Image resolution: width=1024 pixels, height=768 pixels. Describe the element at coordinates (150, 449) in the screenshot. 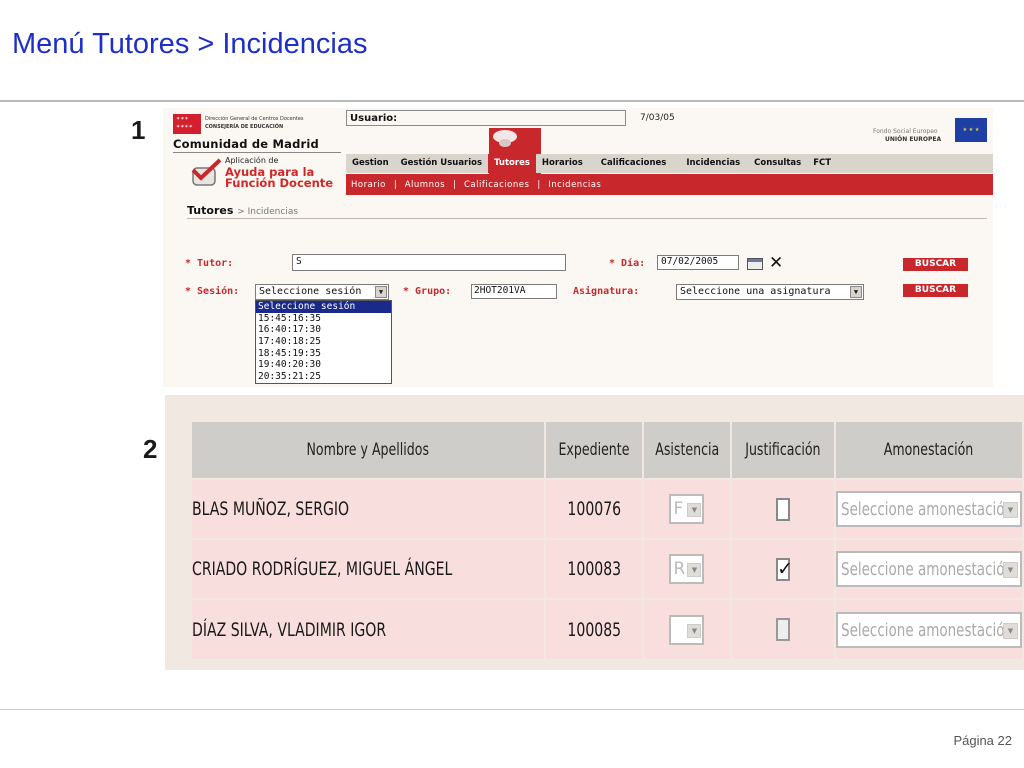

I see `step-number-2: 2` at that location.